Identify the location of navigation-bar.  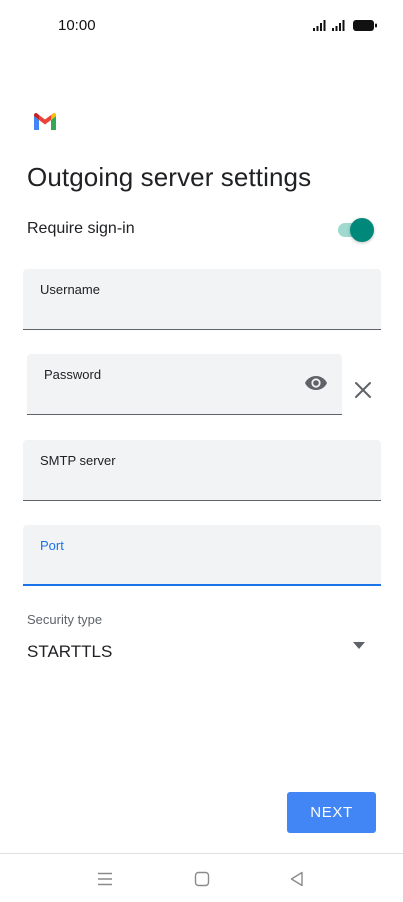
(201, 877).